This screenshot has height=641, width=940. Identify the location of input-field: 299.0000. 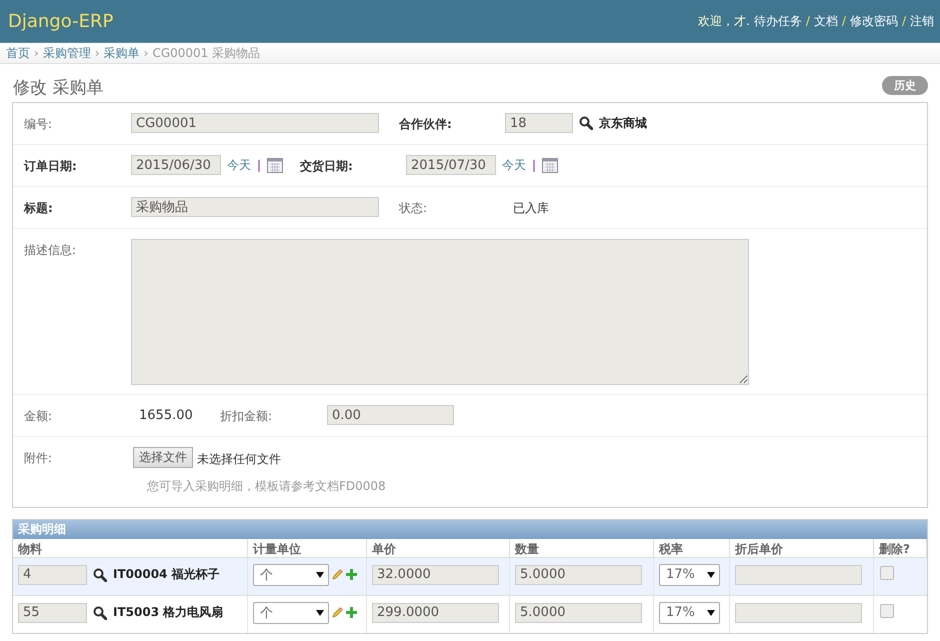
(435, 612).